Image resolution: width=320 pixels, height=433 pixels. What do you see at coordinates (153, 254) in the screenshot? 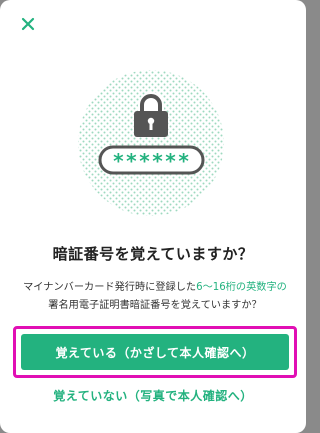
I see `dialog-title: 暗証番号を覚えていますか？` at bounding box center [153, 254].